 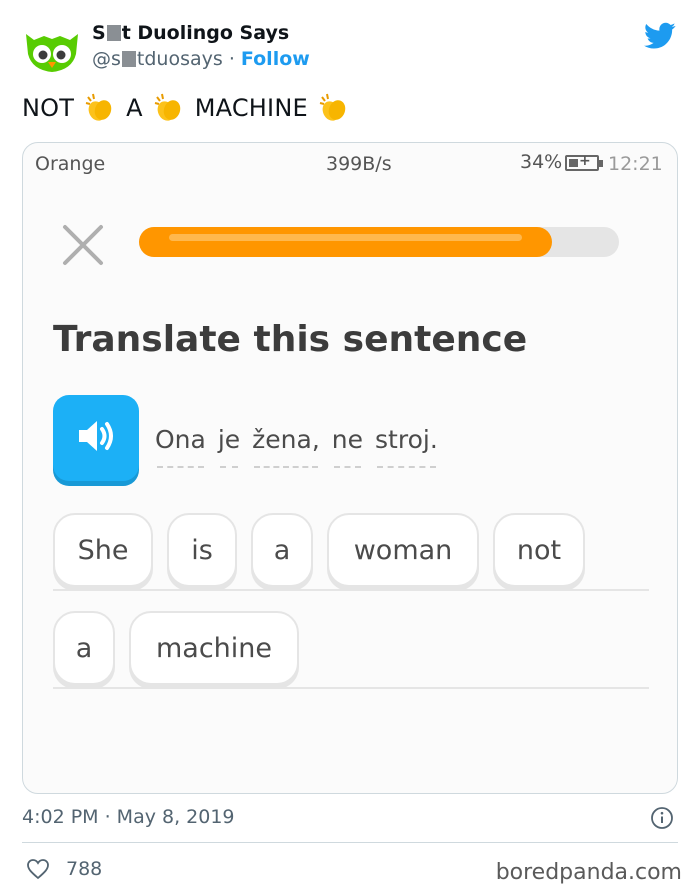 I want to click on follow-button: Follow, so click(x=275, y=59).